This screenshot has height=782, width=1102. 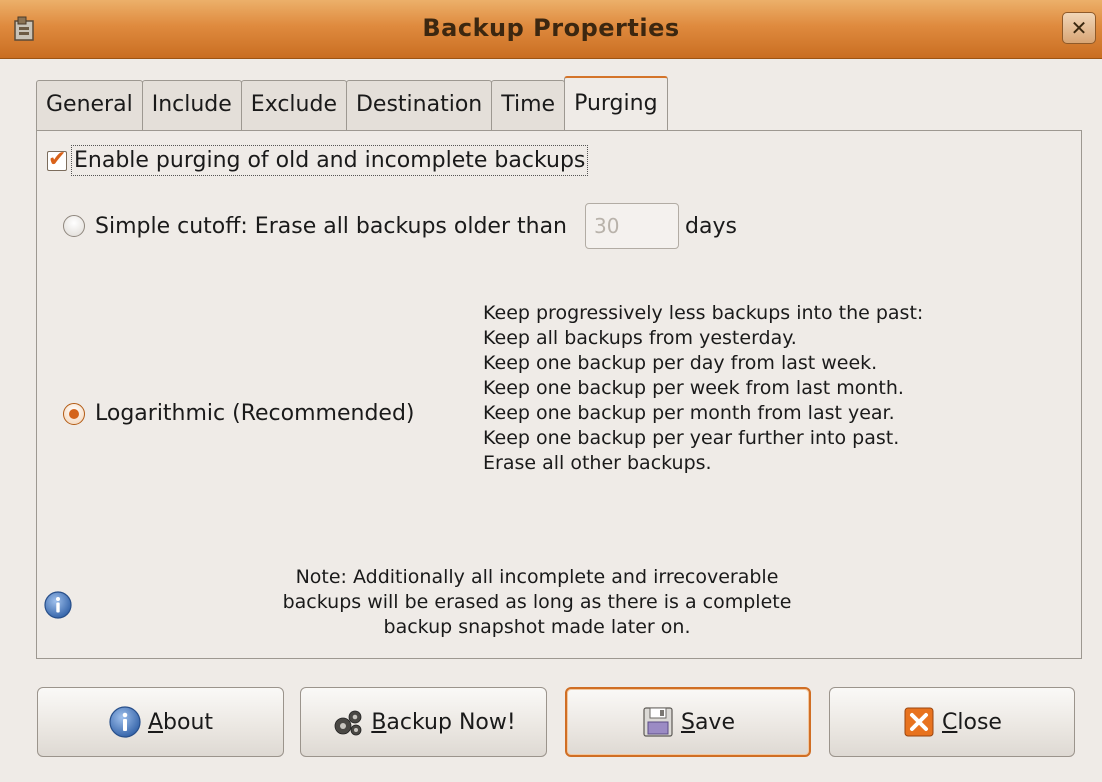 I want to click on description-line: Keep one backup per day from last week., so click(x=680, y=363).